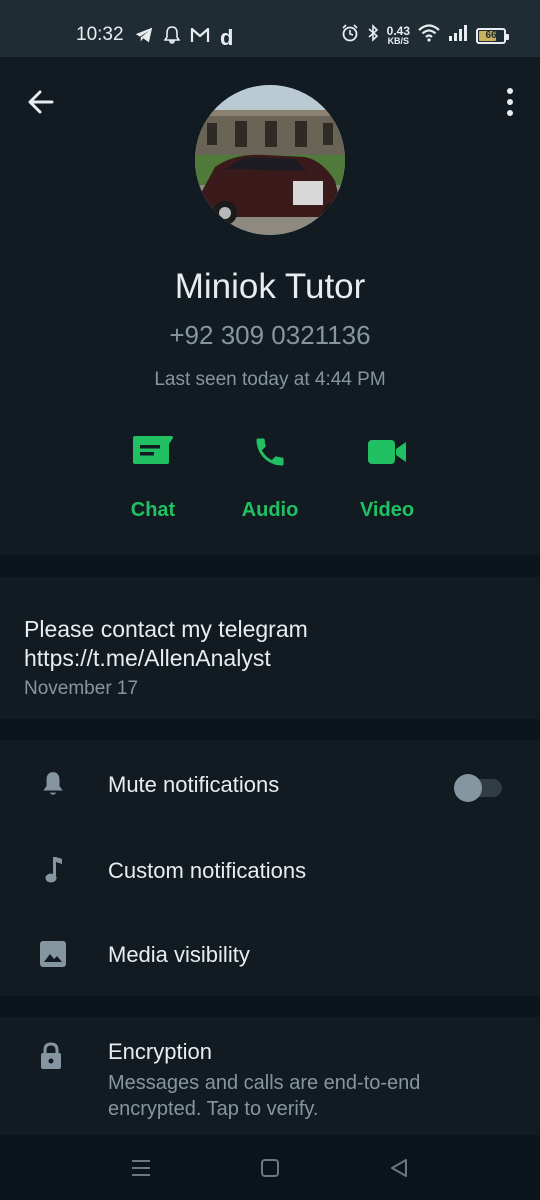  Describe the element at coordinates (429, 35) in the screenshot. I see `wifi-icon` at that location.